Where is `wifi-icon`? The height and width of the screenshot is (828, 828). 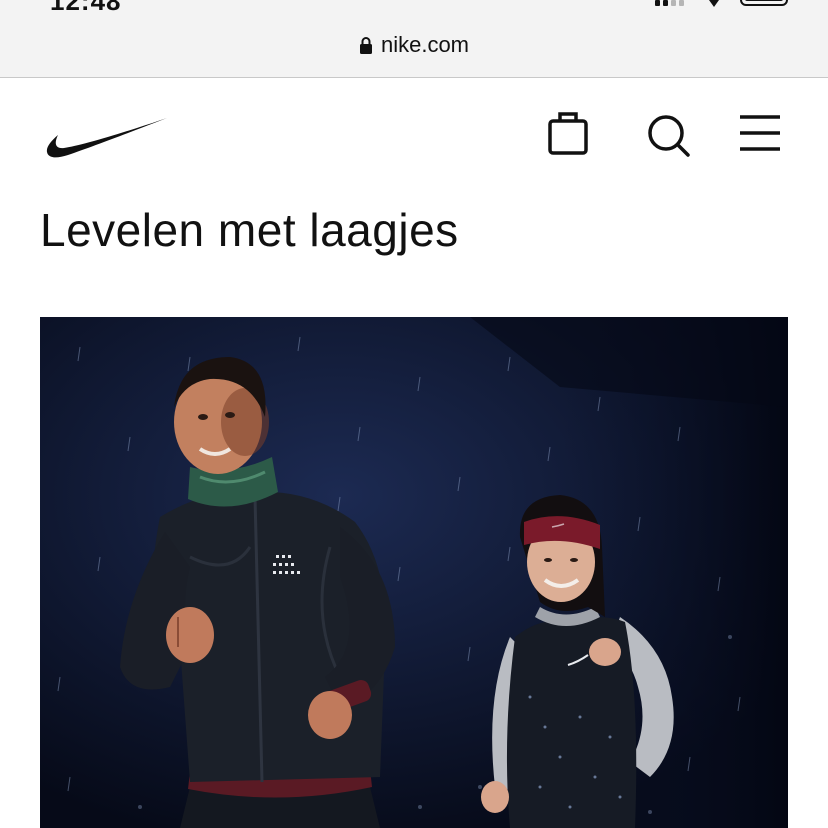 wifi-icon is located at coordinates (714, 3).